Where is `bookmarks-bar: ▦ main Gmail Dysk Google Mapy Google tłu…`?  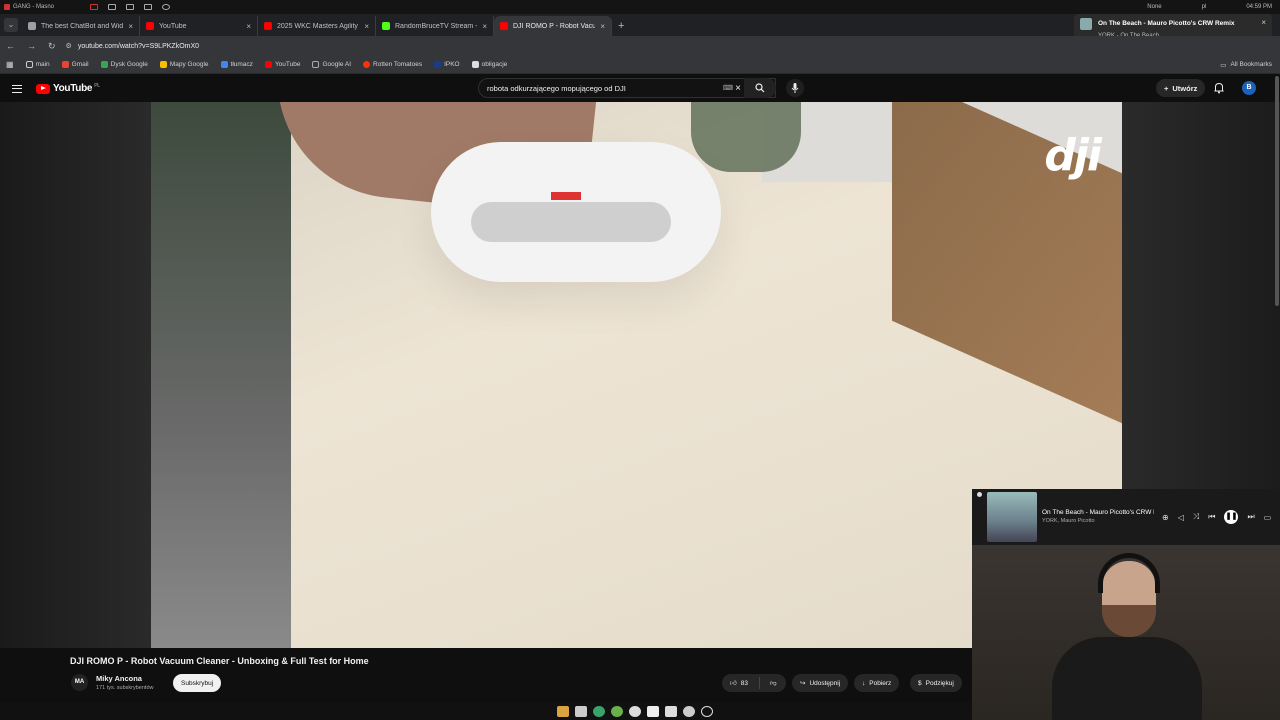 bookmarks-bar: ▦ main Gmail Dysk Google Mapy Google tłu… is located at coordinates (640, 65).